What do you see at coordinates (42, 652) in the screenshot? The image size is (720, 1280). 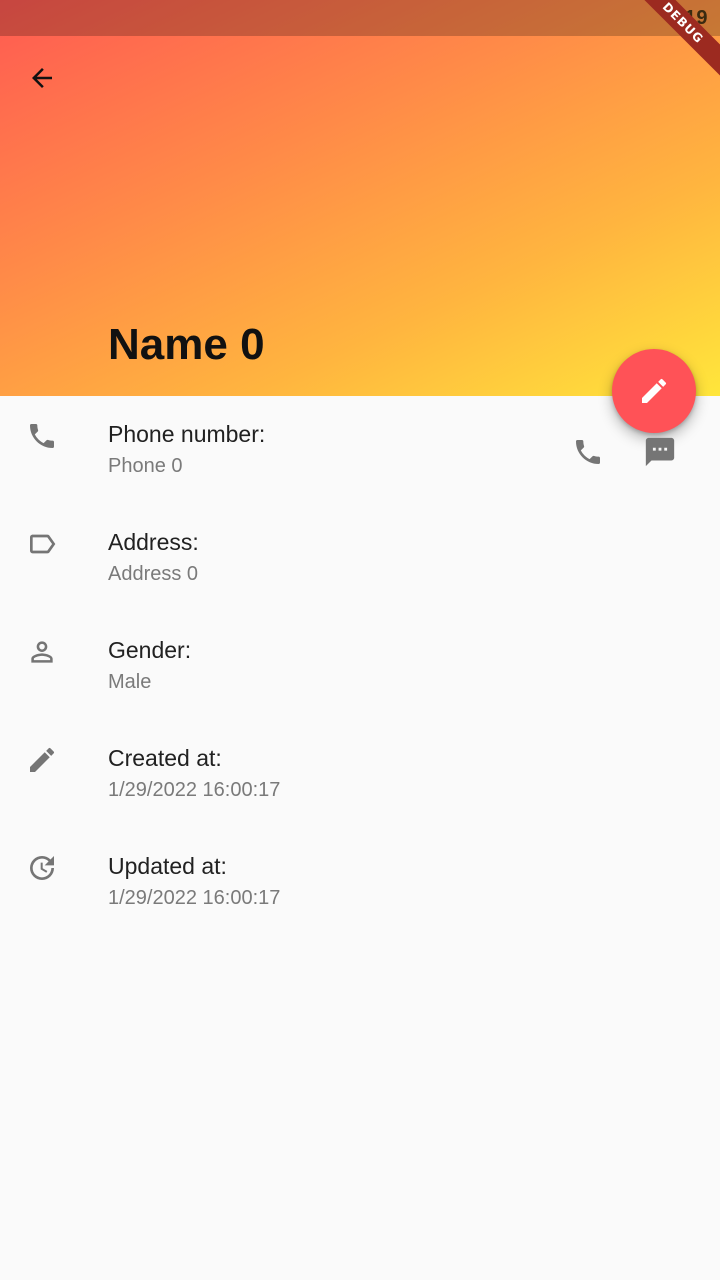 I see `person-icon` at bounding box center [42, 652].